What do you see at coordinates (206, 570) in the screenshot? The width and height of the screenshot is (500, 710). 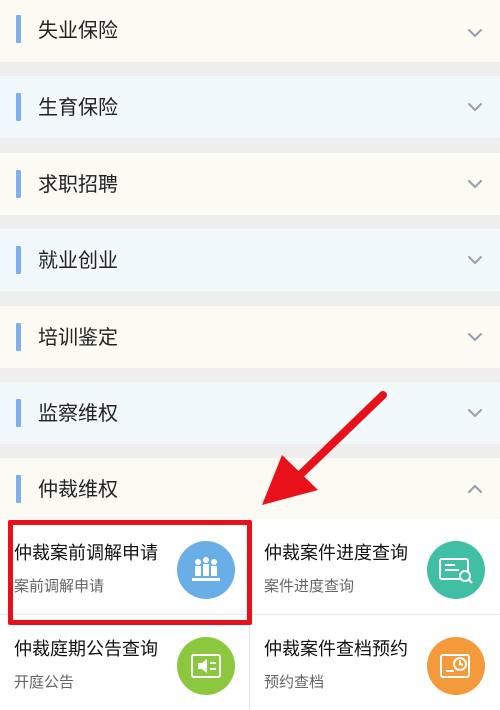 I see `mediation-people-icon` at bounding box center [206, 570].